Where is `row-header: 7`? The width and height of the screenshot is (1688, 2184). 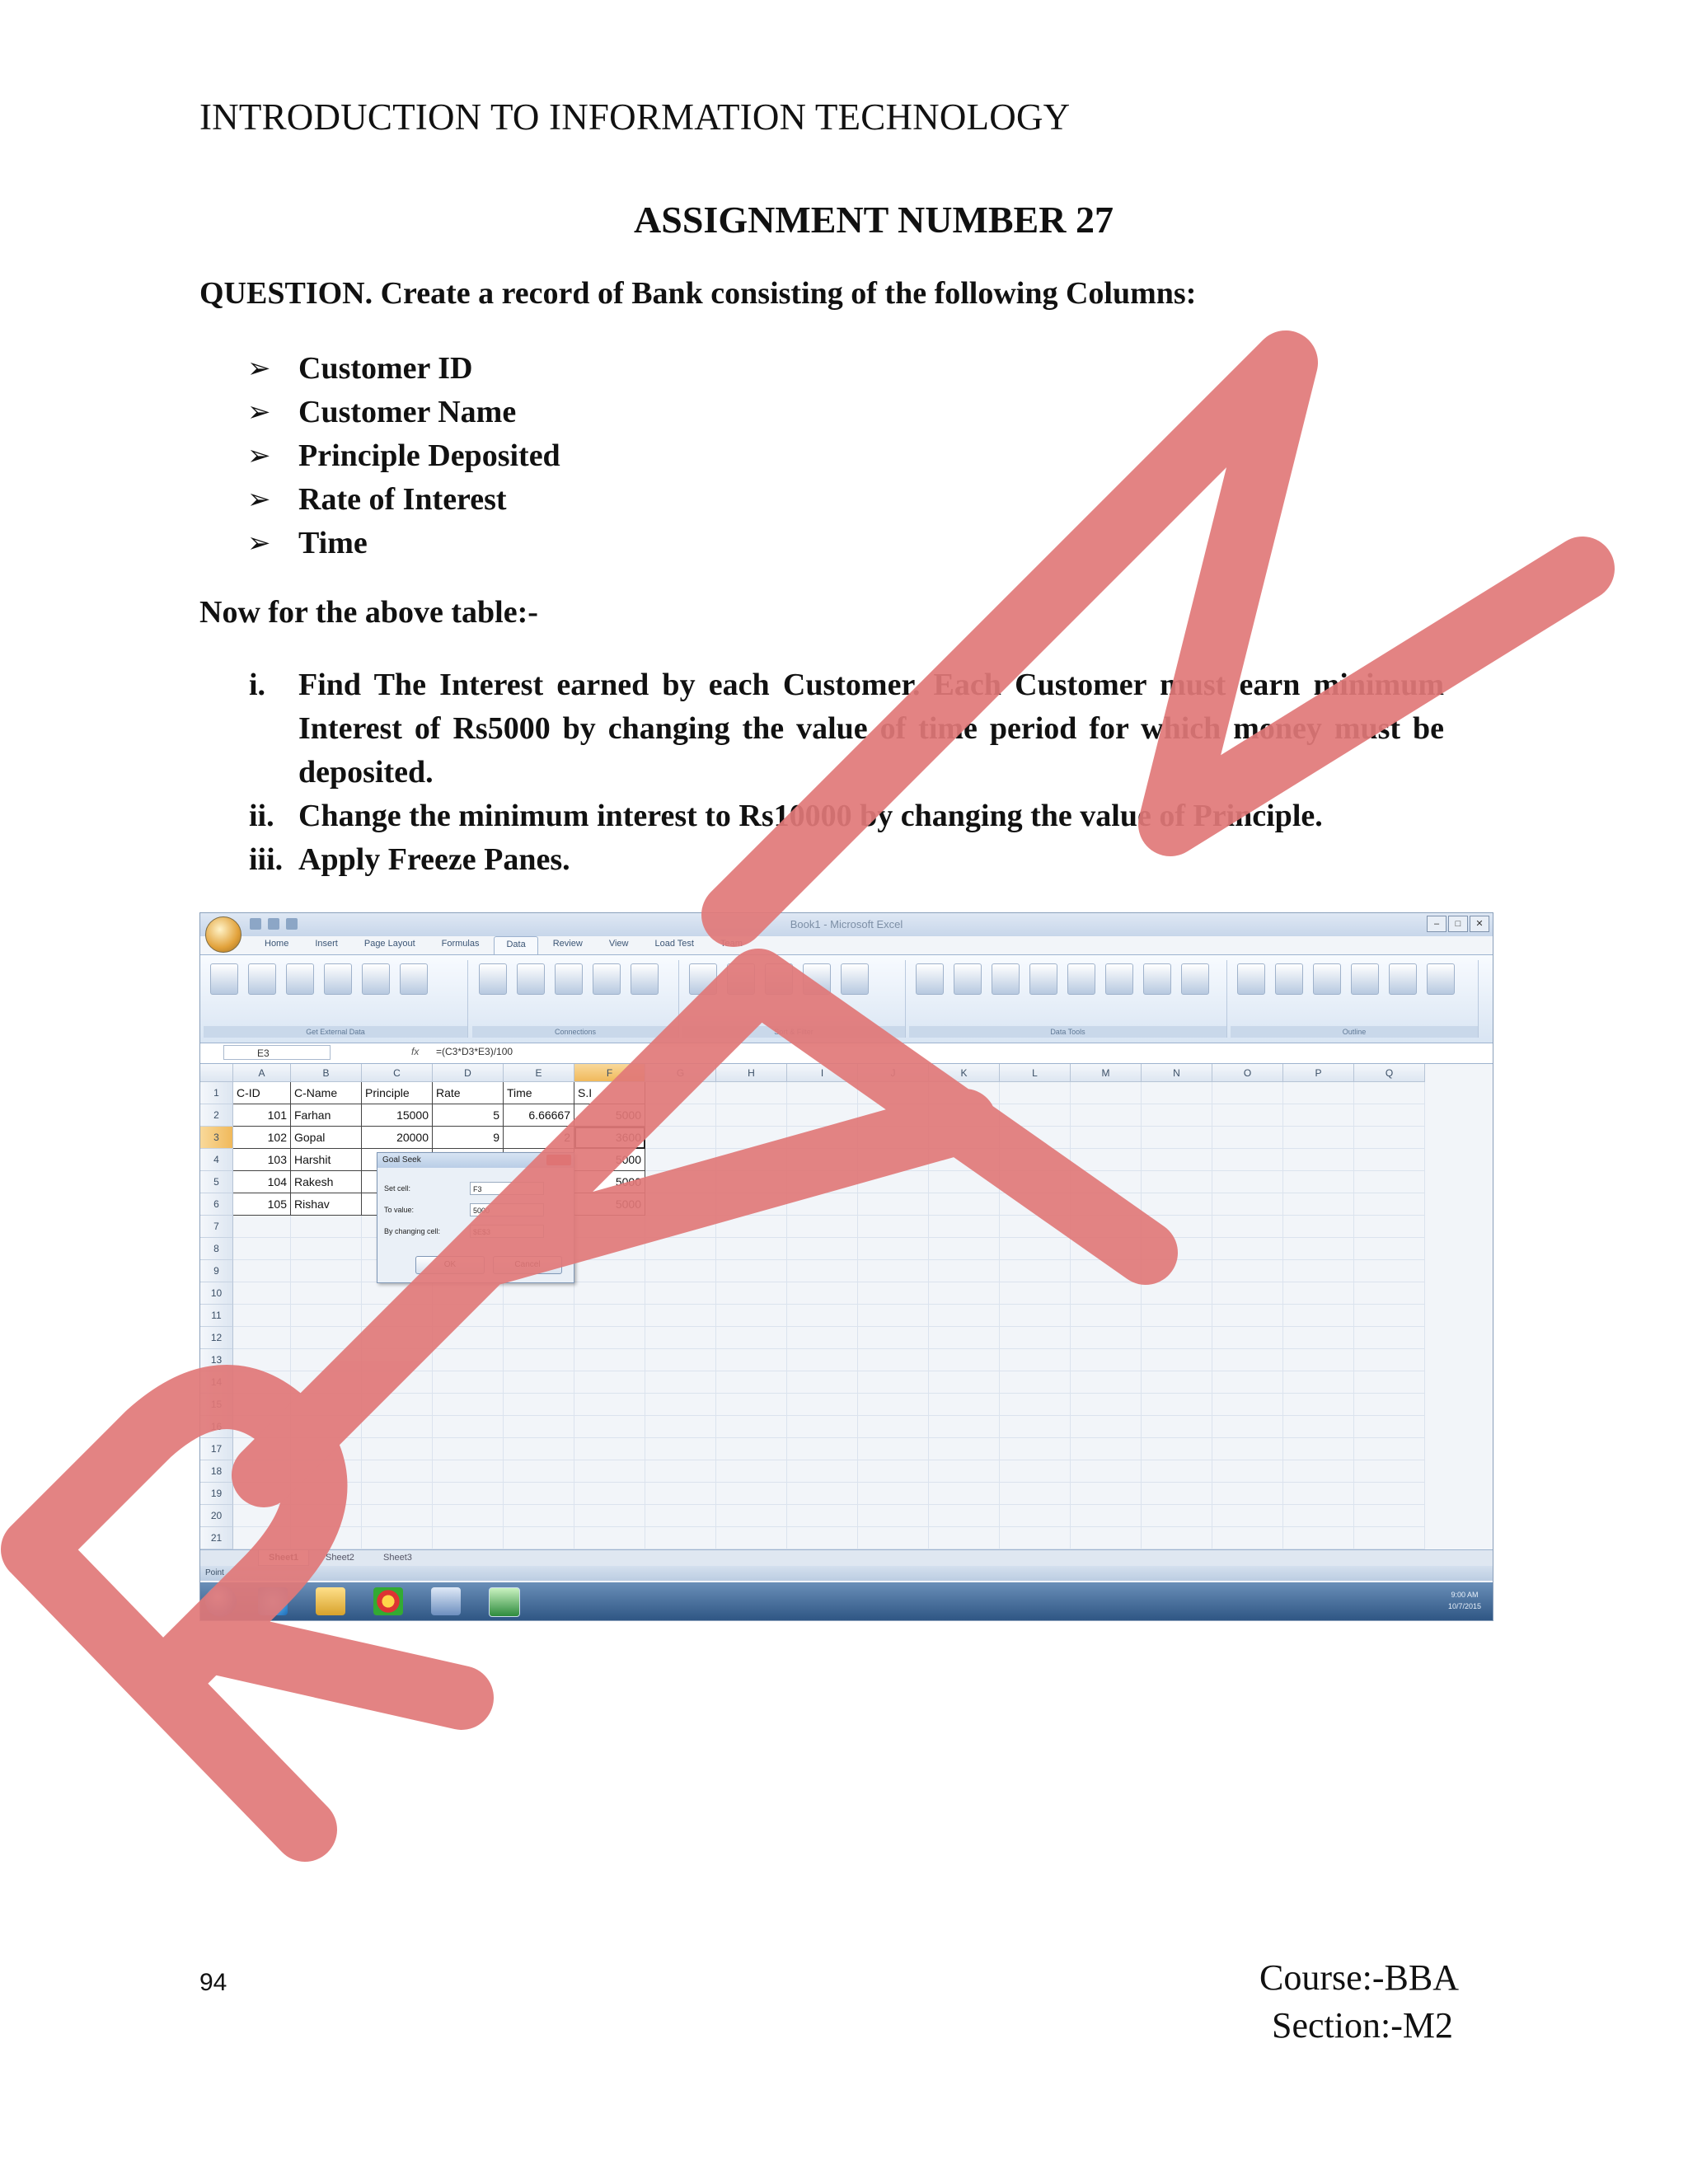
row-header: 7 is located at coordinates (216, 1227).